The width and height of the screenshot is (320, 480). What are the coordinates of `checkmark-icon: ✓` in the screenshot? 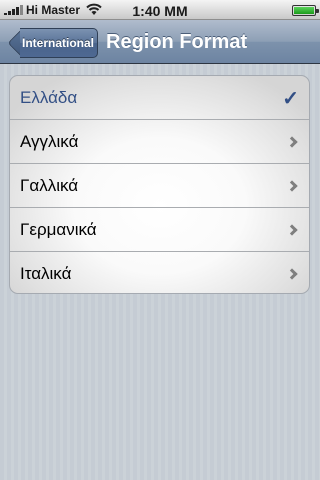 It's located at (290, 99).